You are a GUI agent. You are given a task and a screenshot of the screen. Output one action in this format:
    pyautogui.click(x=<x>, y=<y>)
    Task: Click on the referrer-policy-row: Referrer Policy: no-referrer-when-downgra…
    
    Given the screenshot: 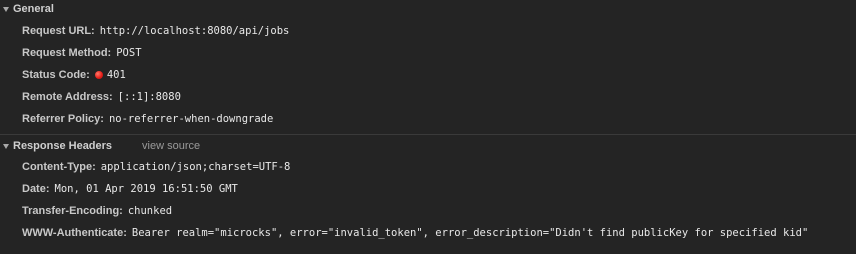 What is the action you would take?
    pyautogui.click(x=428, y=119)
    